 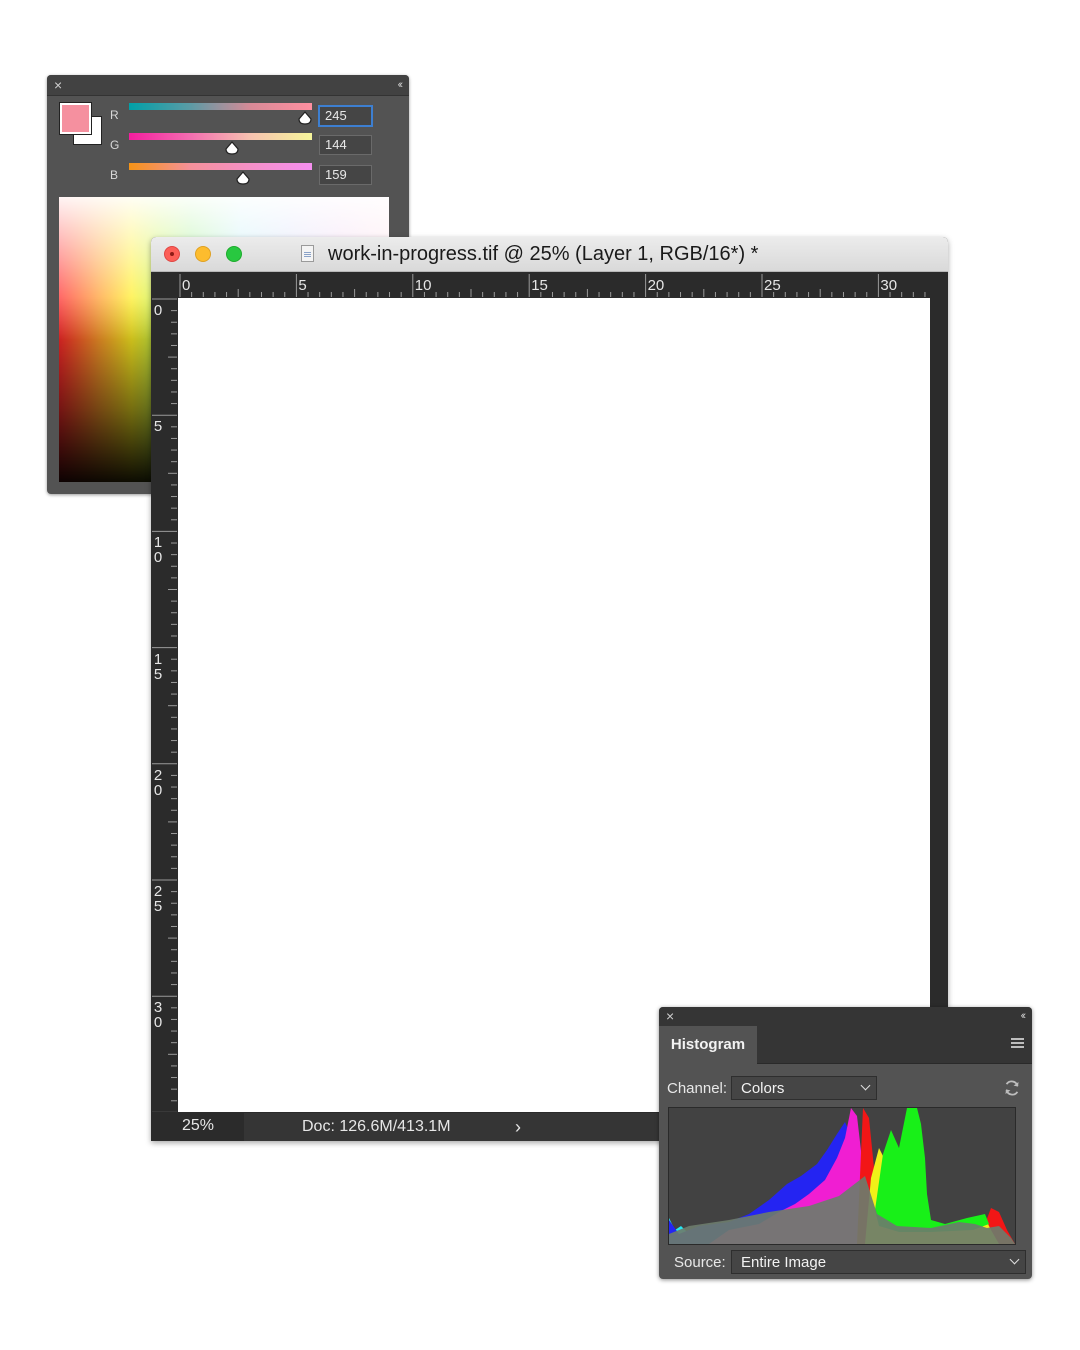 I want to click on histogram-green-channel, so click(x=932, y=1170).